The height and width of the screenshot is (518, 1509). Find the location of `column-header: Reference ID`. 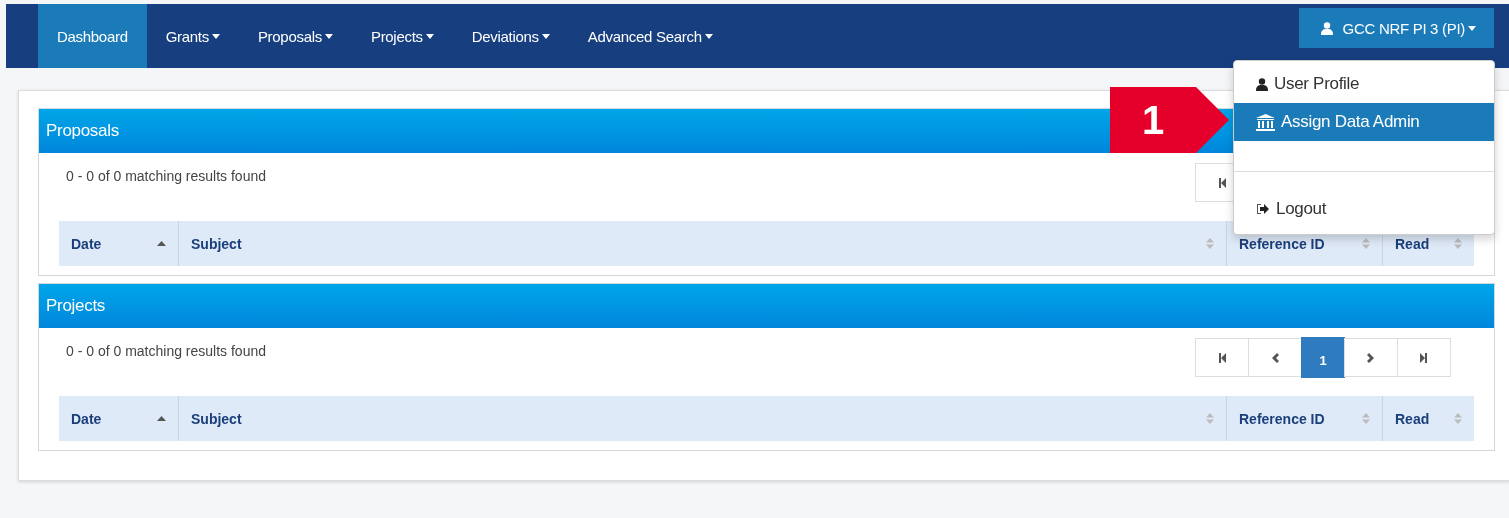

column-header: Reference ID is located at coordinates (1304, 418).